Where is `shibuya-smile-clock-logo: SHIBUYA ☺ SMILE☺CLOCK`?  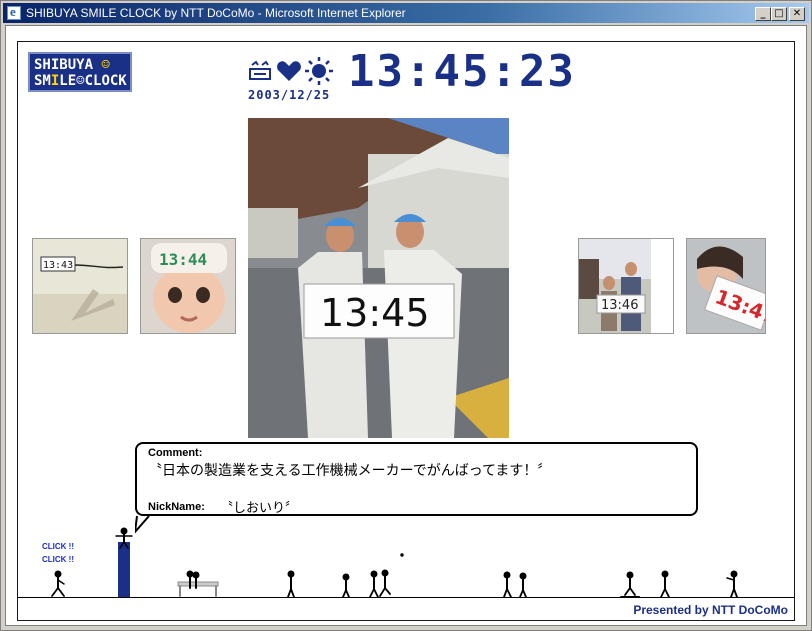 shibuya-smile-clock-logo: SHIBUYA ☺ SMILE☺CLOCK is located at coordinates (80, 72).